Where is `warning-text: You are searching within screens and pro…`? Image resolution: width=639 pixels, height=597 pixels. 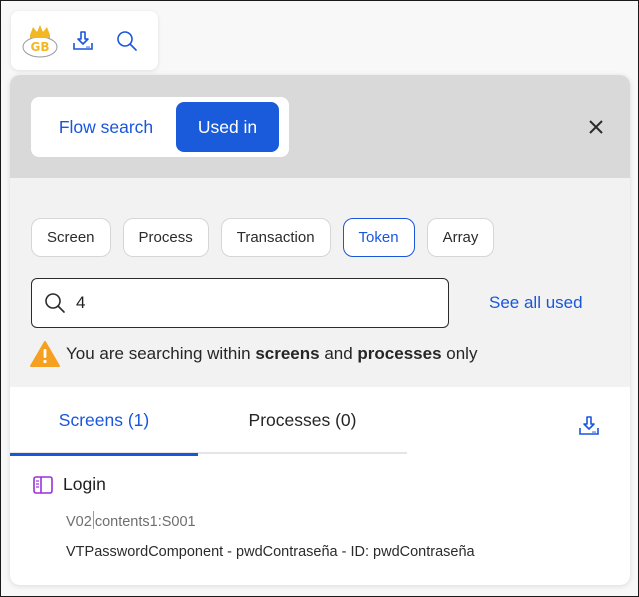 warning-text: You are searching within screens and pro… is located at coordinates (272, 353).